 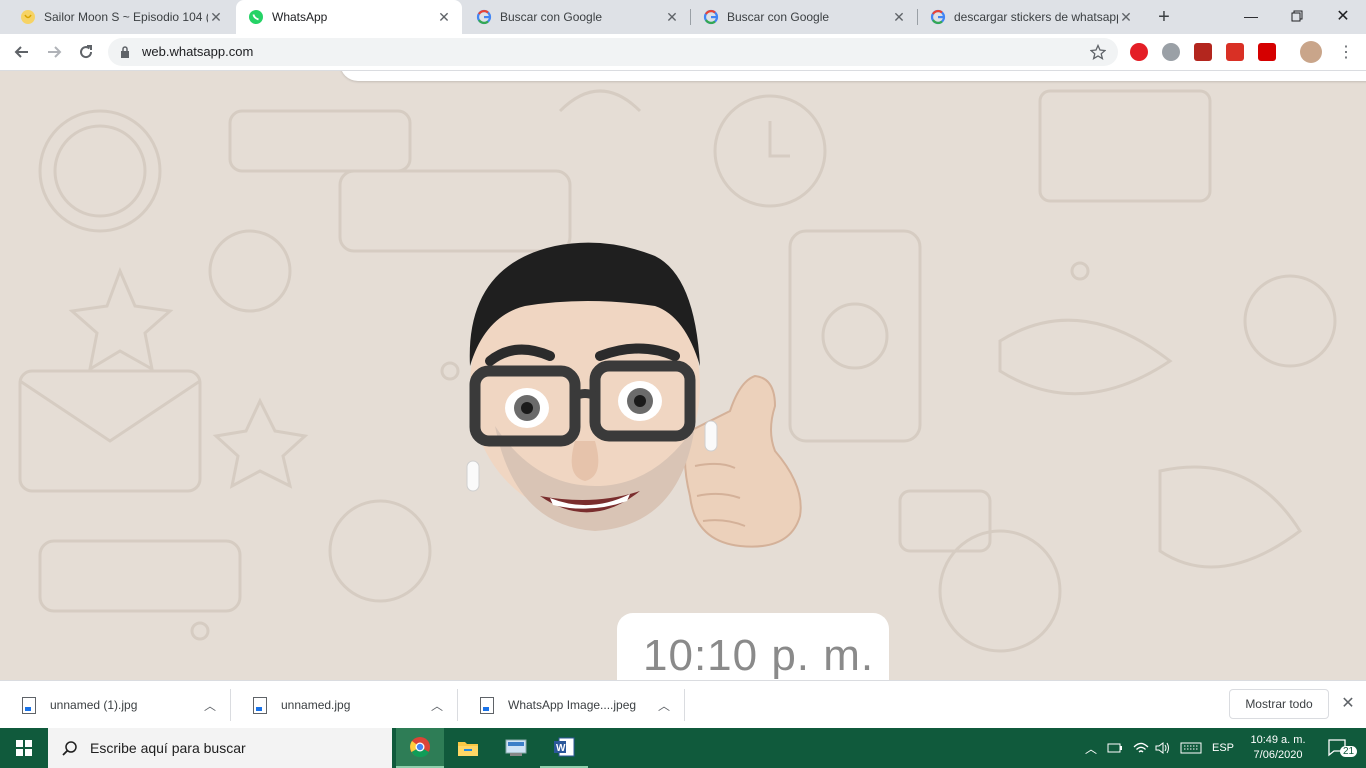 I want to click on minimize-button: —, so click(x=1251, y=16).